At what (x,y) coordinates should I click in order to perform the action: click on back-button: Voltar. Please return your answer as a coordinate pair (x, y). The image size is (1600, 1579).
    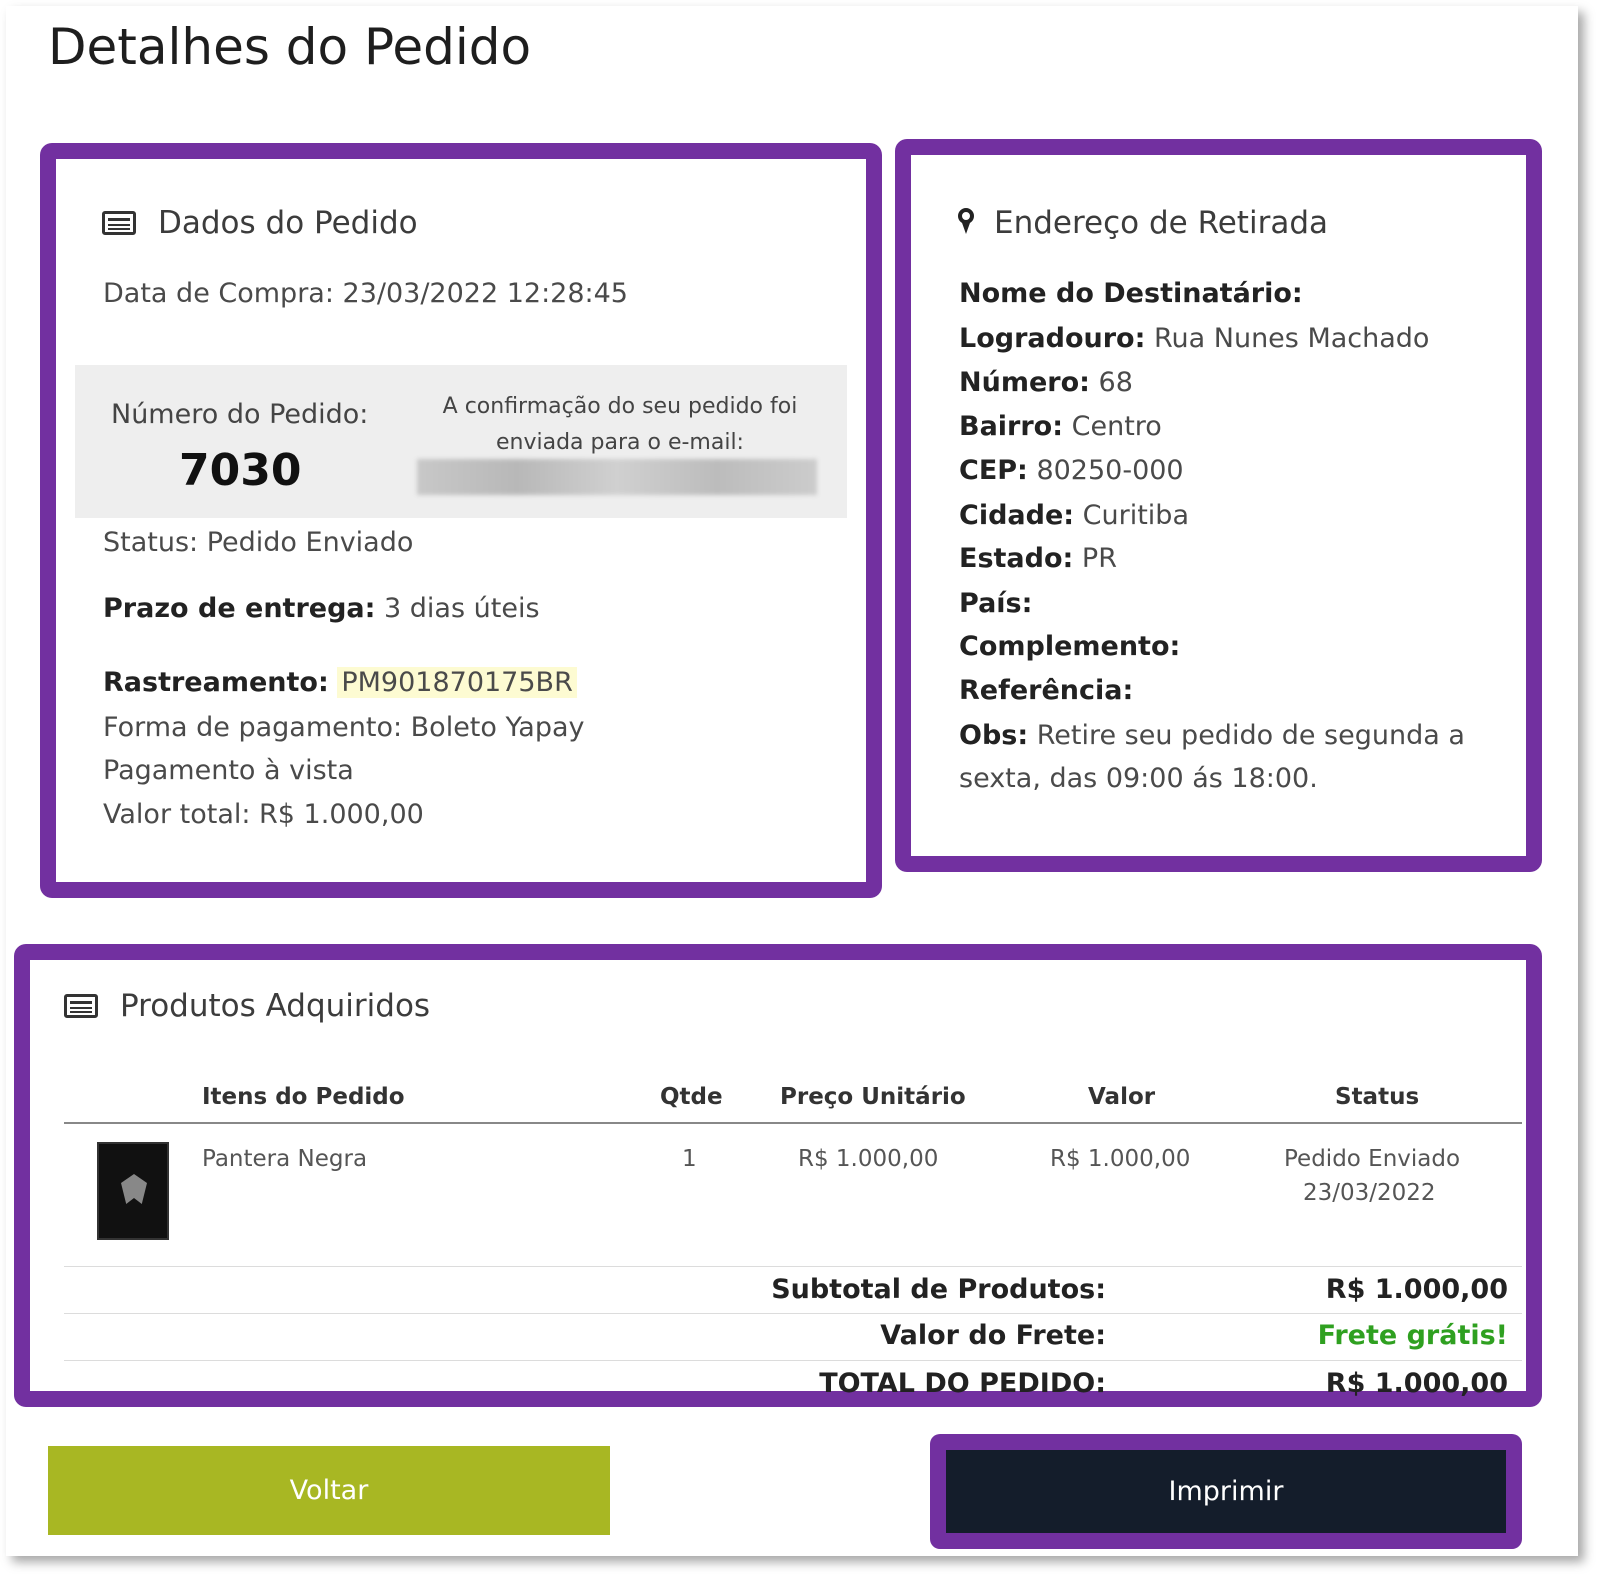
    Looking at the image, I should click on (329, 1490).